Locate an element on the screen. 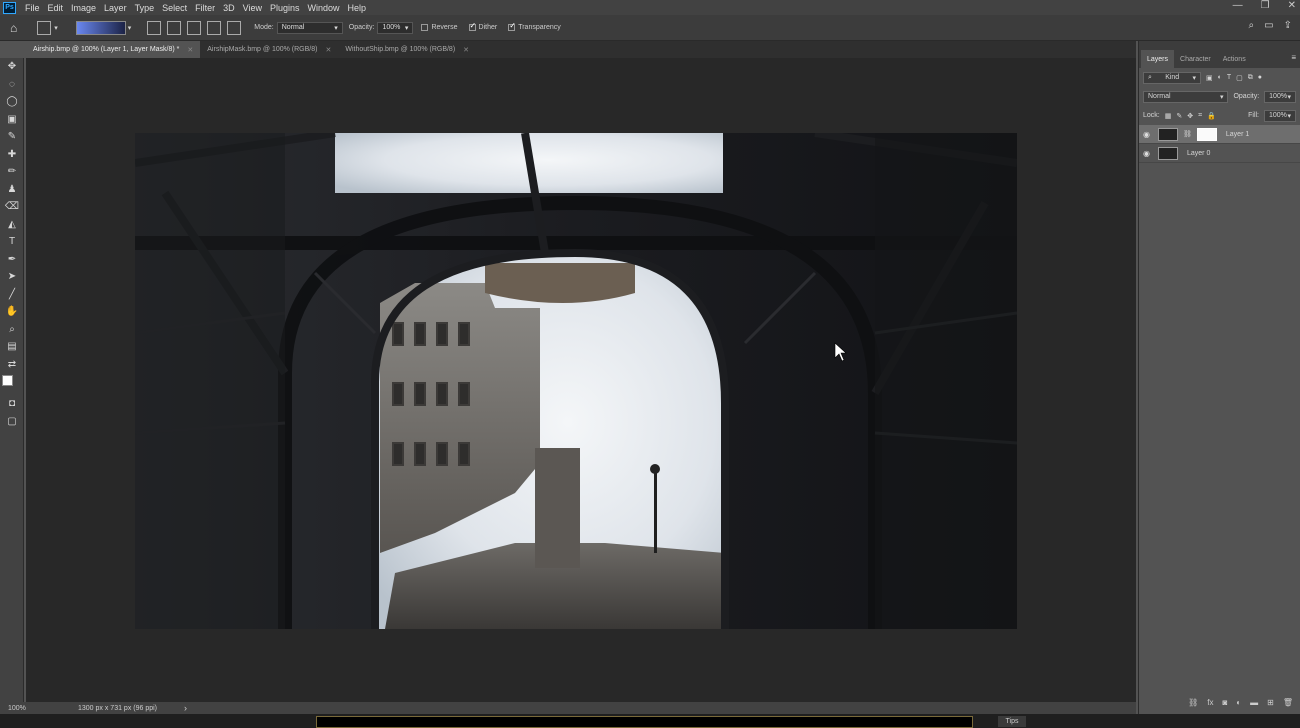 The width and height of the screenshot is (1300, 728). adjustment-layer-icon: ◐ is located at coordinates (1238, 705).